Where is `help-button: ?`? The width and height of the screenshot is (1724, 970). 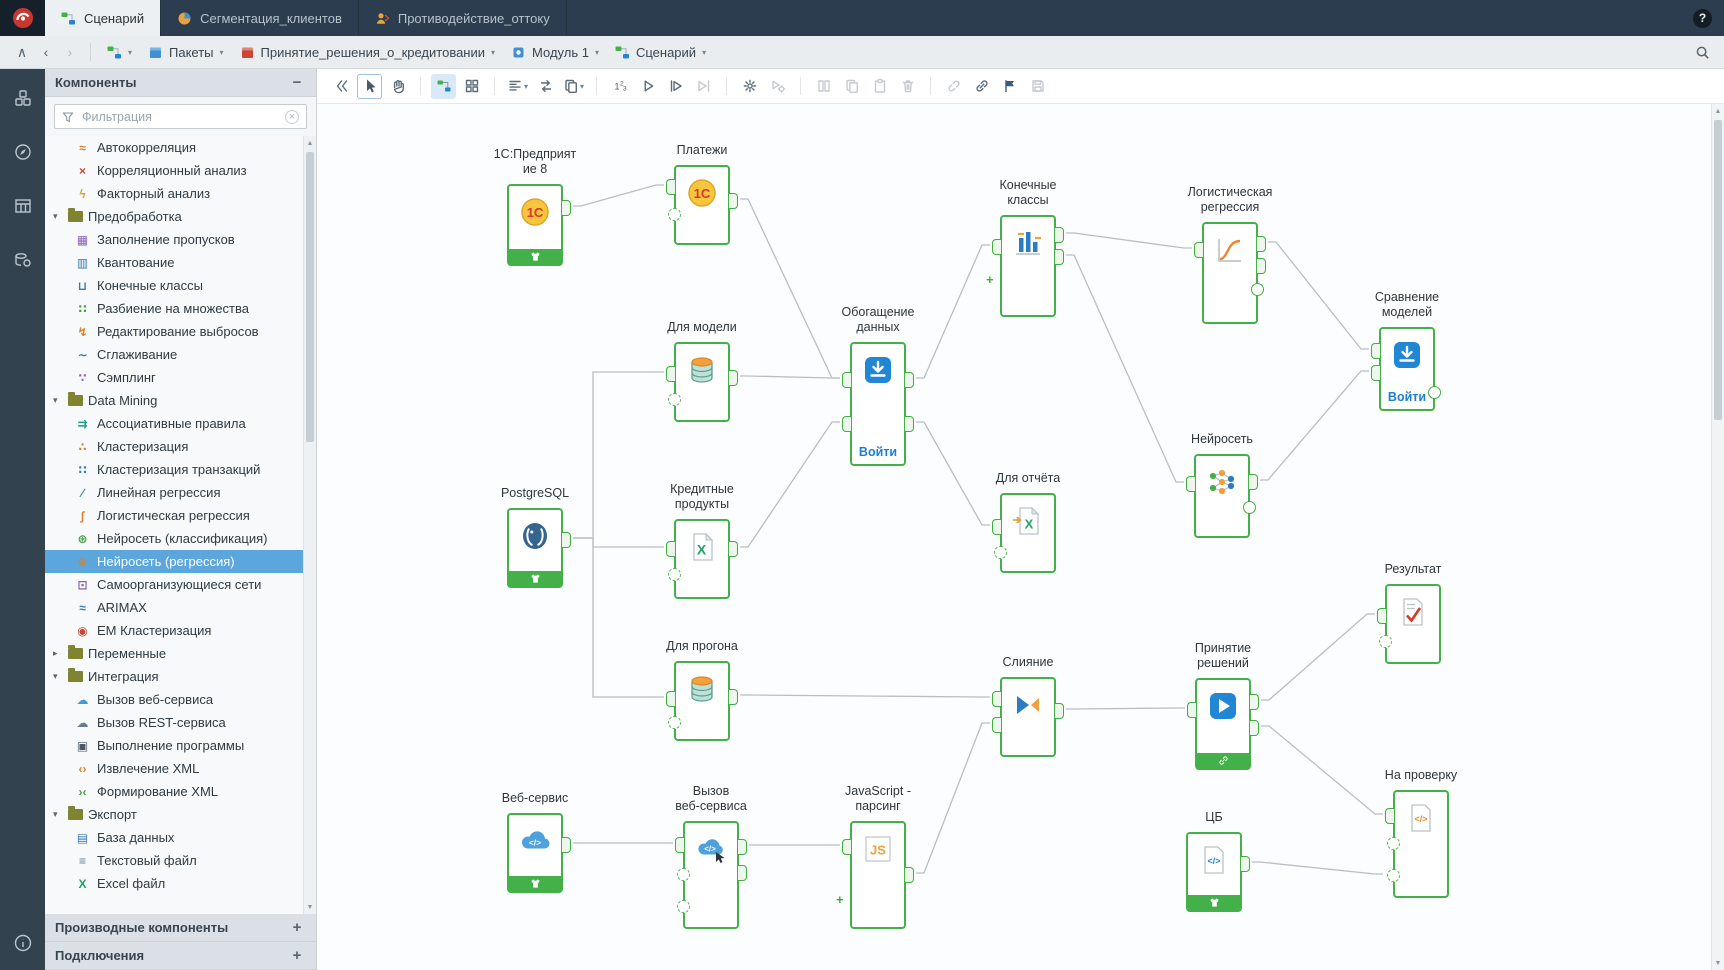 help-button: ? is located at coordinates (1702, 18).